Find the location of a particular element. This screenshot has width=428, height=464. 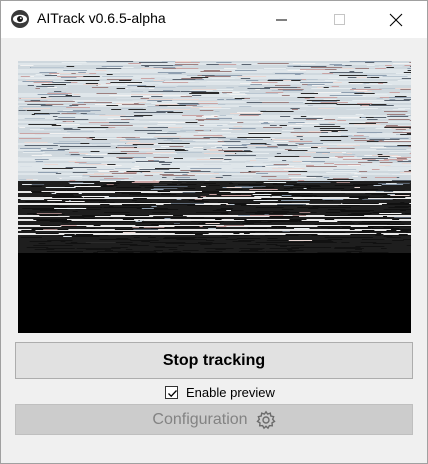

close-button is located at coordinates (396, 19).